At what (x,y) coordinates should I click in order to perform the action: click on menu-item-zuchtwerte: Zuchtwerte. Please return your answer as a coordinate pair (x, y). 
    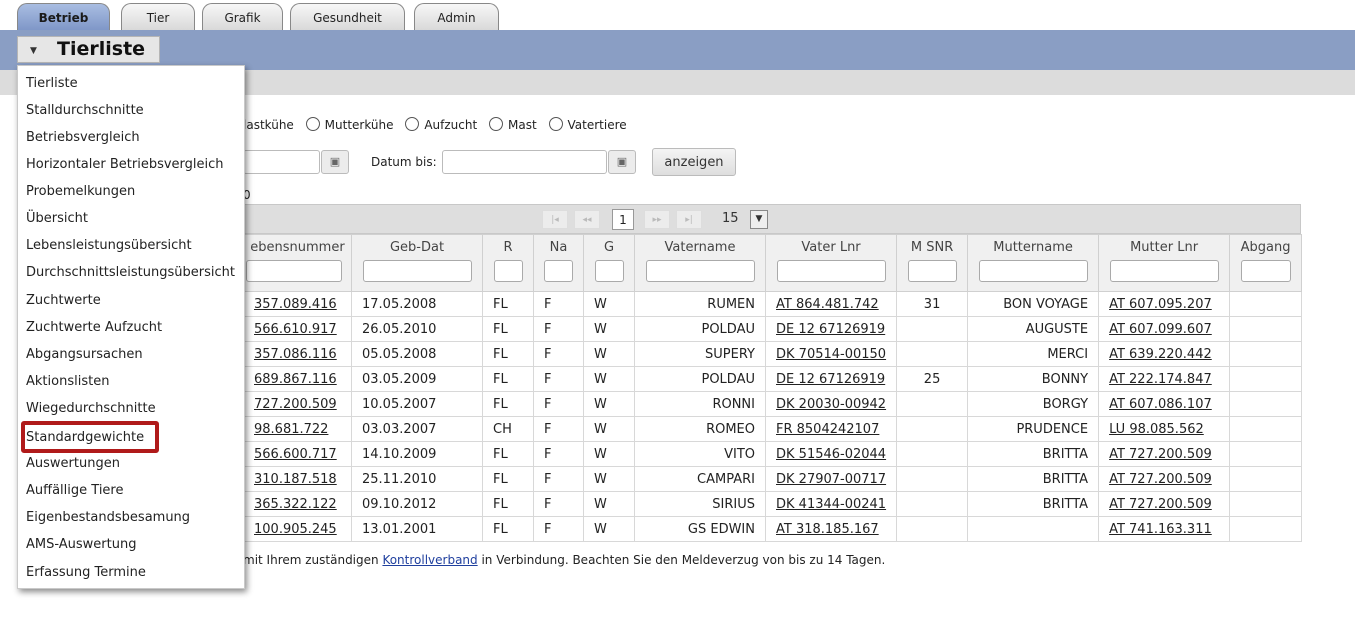
    Looking at the image, I should click on (63, 300).